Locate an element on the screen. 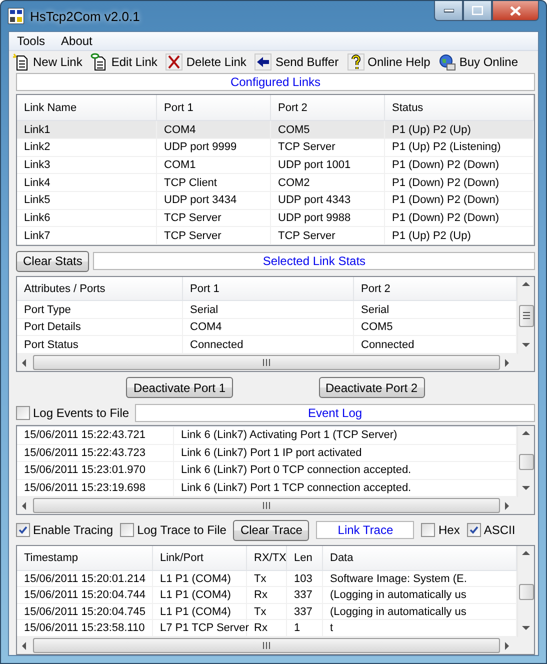 Image resolution: width=547 pixels, height=664 pixels. table-cell: Software Image: System (E. is located at coordinates (398, 578).